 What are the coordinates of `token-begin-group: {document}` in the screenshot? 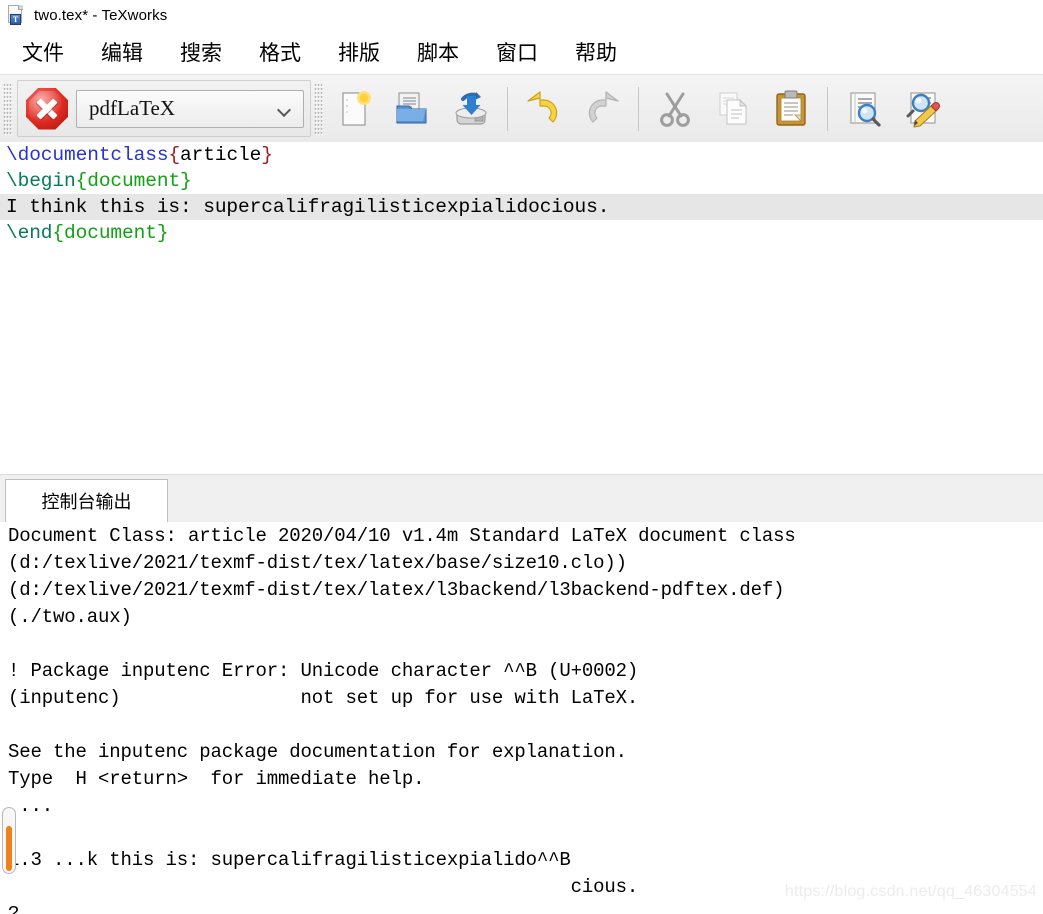 It's located at (133, 181).